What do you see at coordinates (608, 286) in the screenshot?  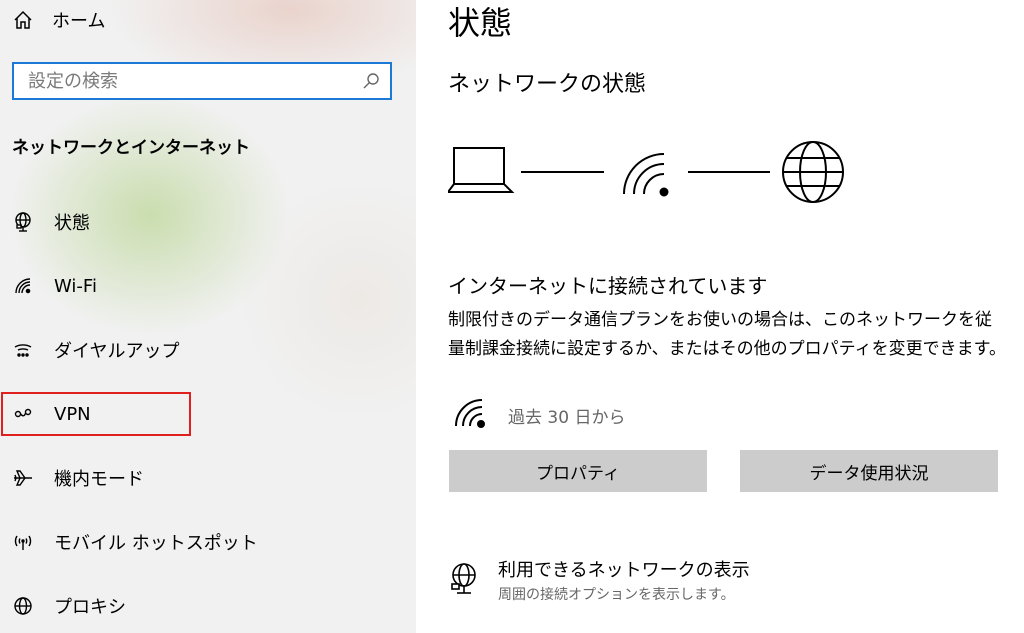 I see `connected-status-text: インターネットに接続されています` at bounding box center [608, 286].